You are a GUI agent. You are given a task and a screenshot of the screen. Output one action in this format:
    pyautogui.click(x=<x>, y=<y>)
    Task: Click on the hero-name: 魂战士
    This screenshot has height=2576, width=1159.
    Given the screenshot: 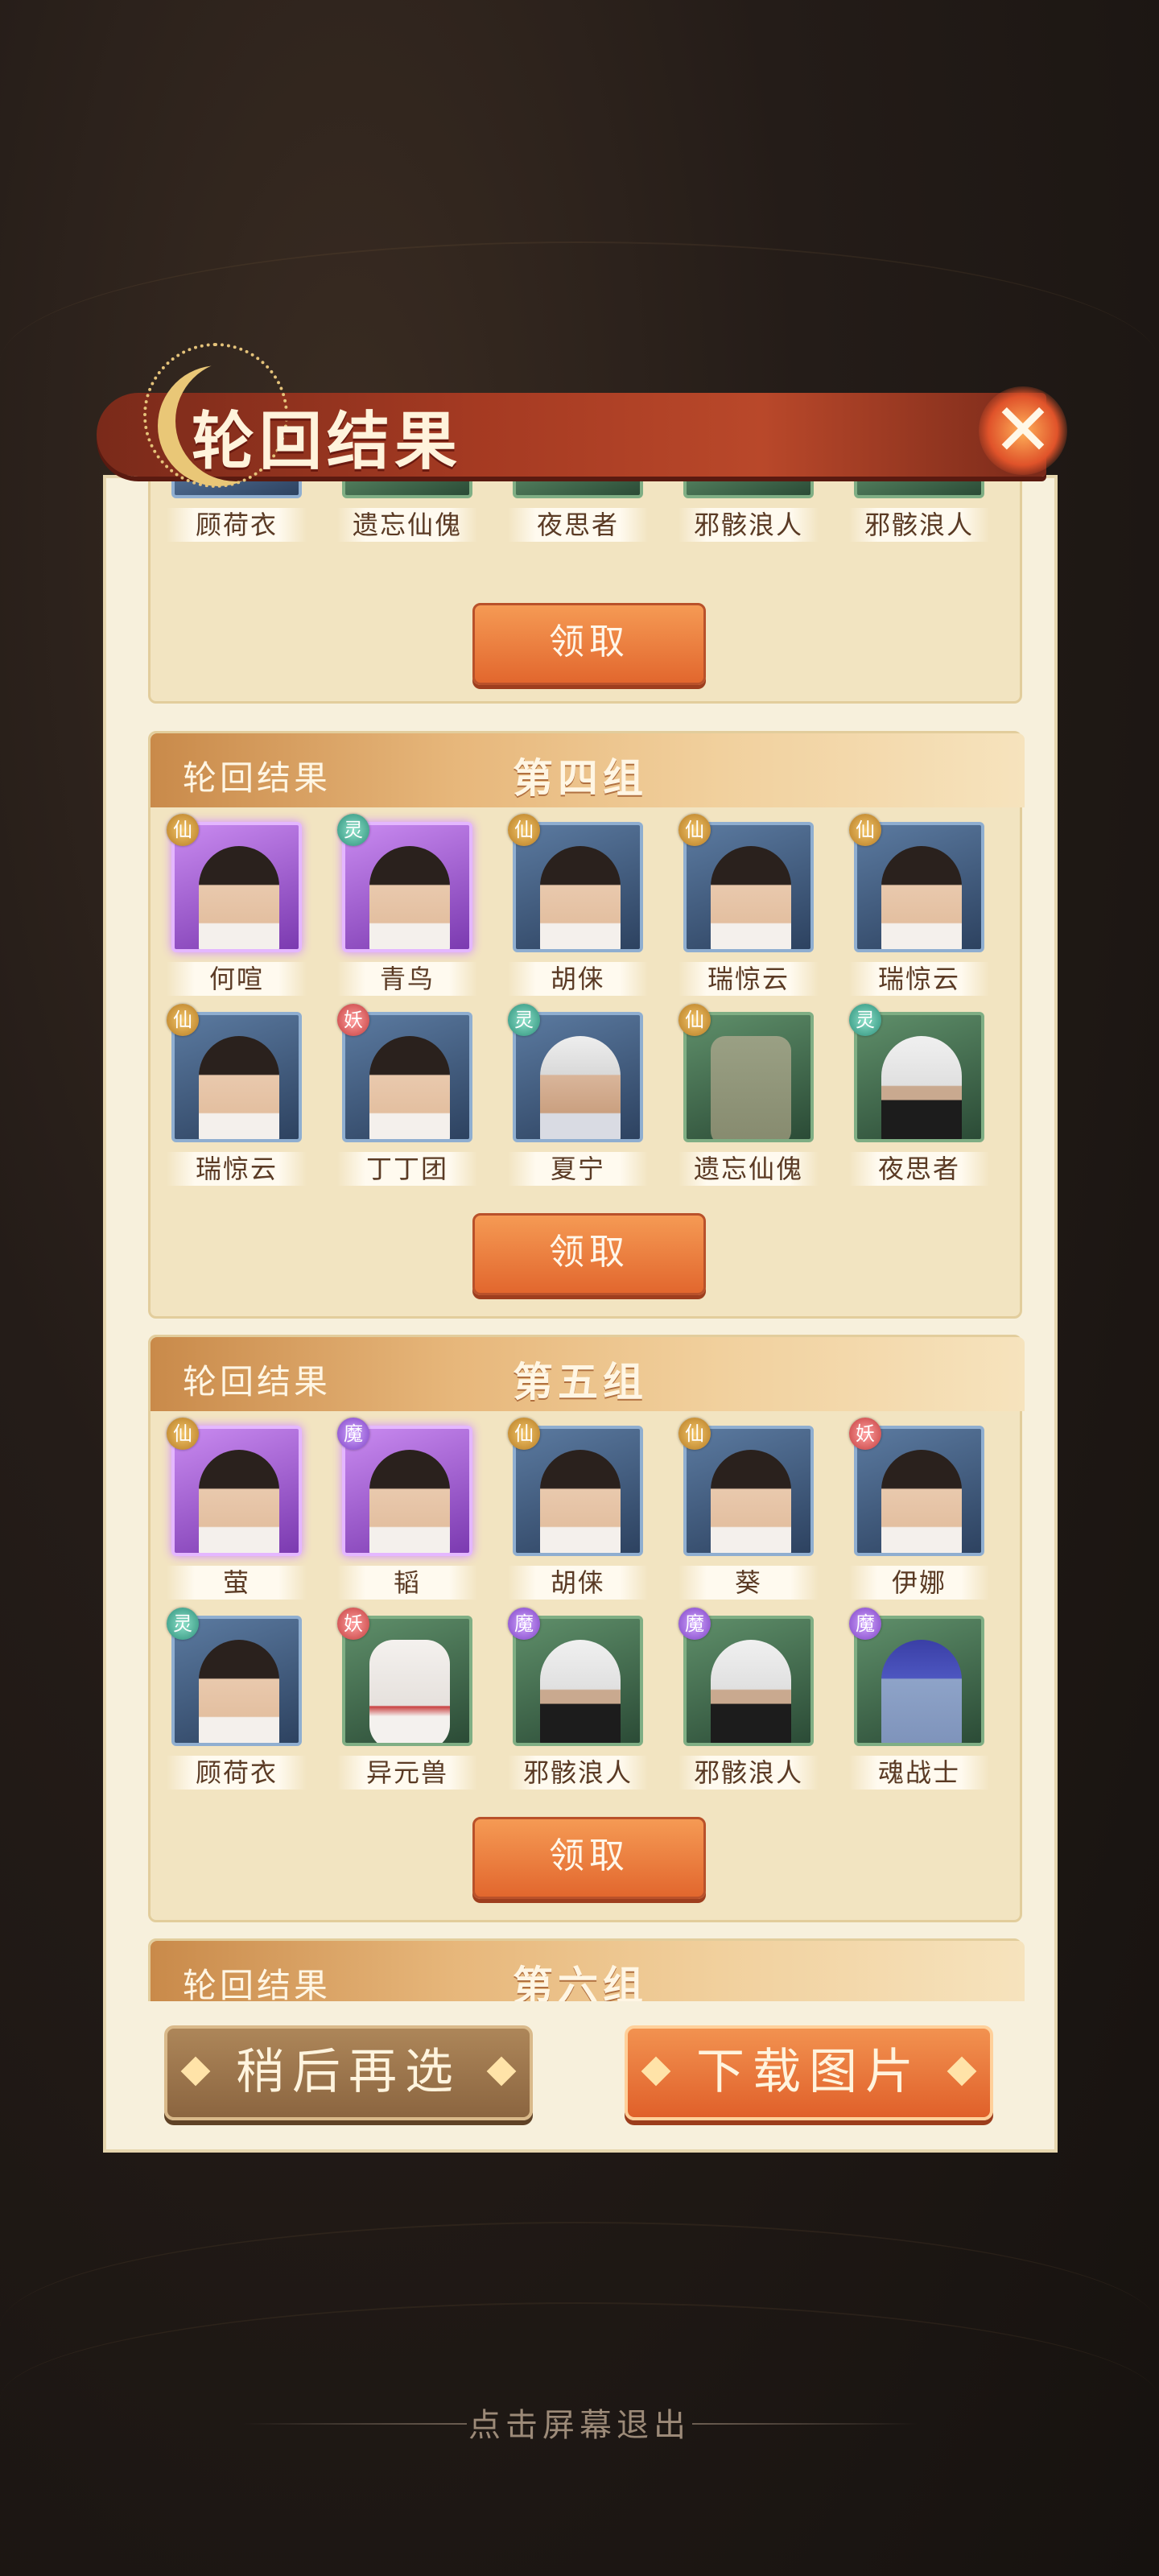 What is the action you would take?
    pyautogui.click(x=919, y=1773)
    